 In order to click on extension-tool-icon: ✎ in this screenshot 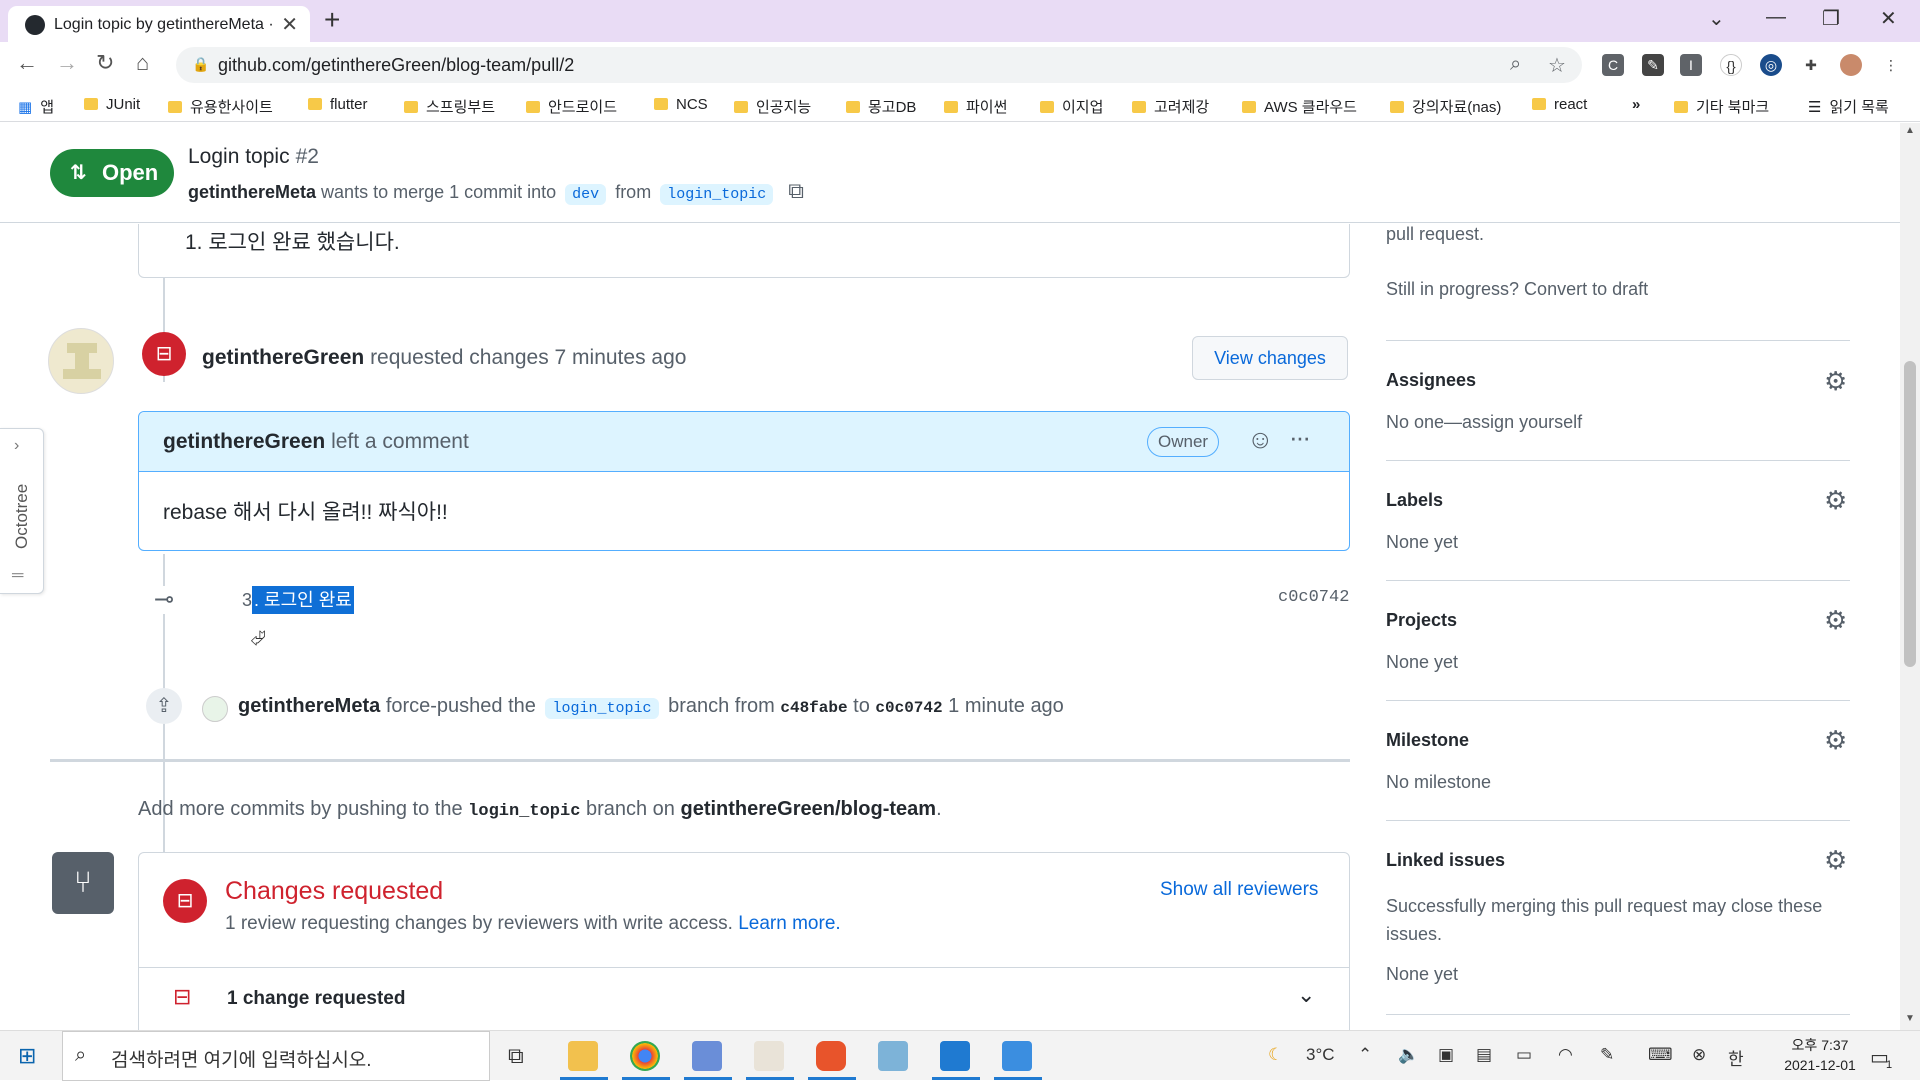, I will do `click(1653, 65)`.